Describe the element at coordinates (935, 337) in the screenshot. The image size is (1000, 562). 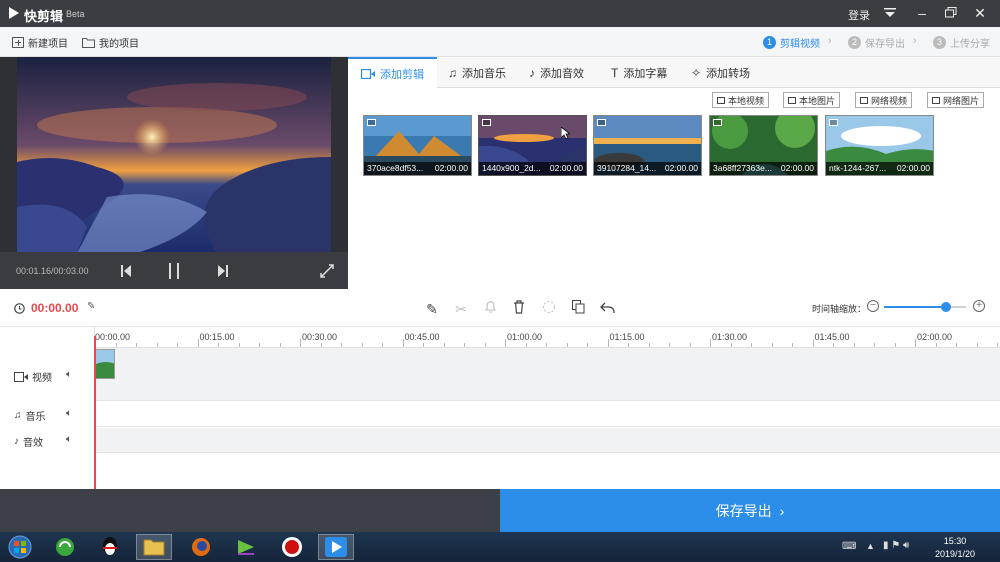
I see `ruler-tick-label: 02:00.00` at that location.